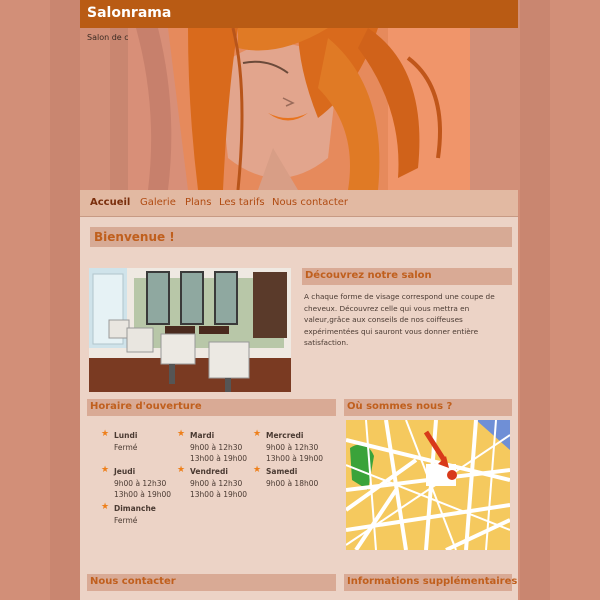 The image size is (600, 600). What do you see at coordinates (310, 202) in the screenshot?
I see `nav-contact: Nous contacter` at bounding box center [310, 202].